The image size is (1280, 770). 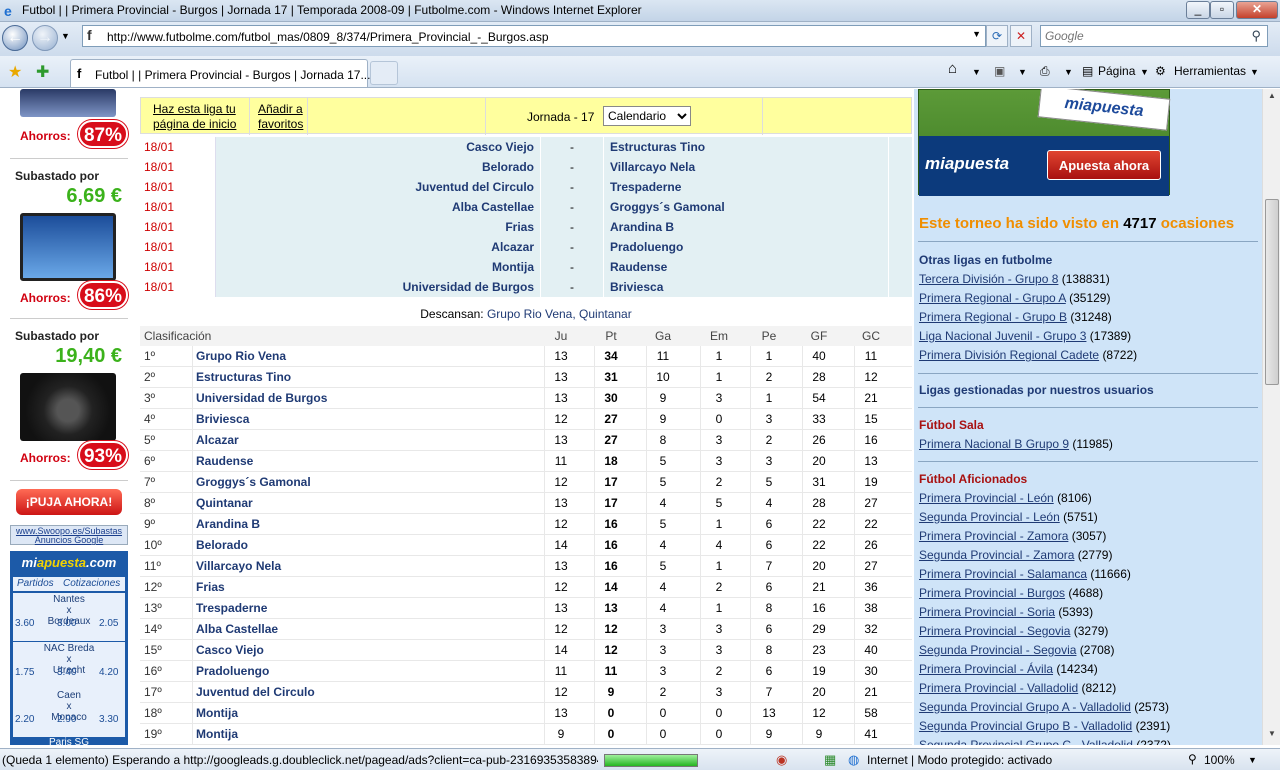 I want to click on league-link: Segunda Provincial Grupo A - Valladolid, so click(x=1025, y=707).